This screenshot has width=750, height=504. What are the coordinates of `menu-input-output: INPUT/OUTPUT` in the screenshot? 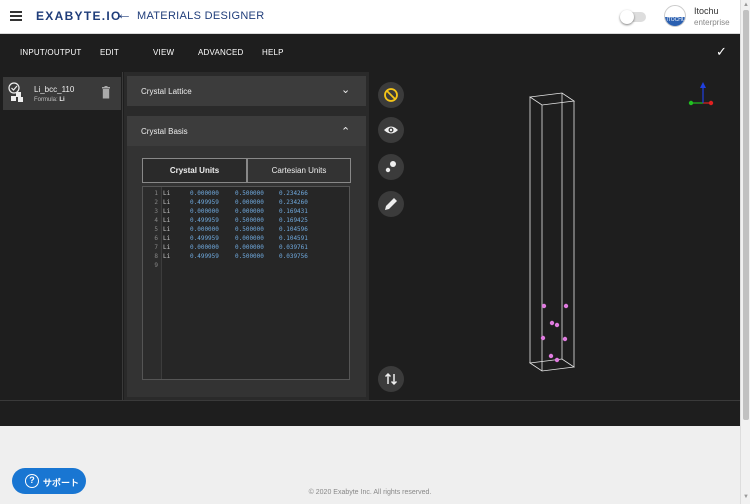 It's located at (51, 52).